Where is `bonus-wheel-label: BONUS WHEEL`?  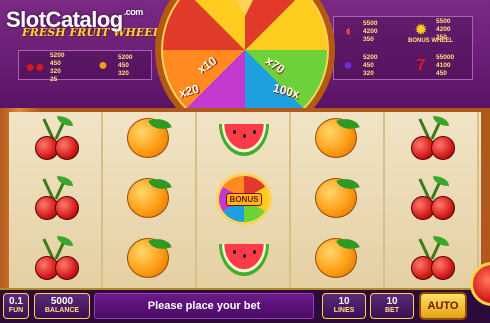
bonus-wheel-label: BONUS WHEEL is located at coordinates (430, 41).